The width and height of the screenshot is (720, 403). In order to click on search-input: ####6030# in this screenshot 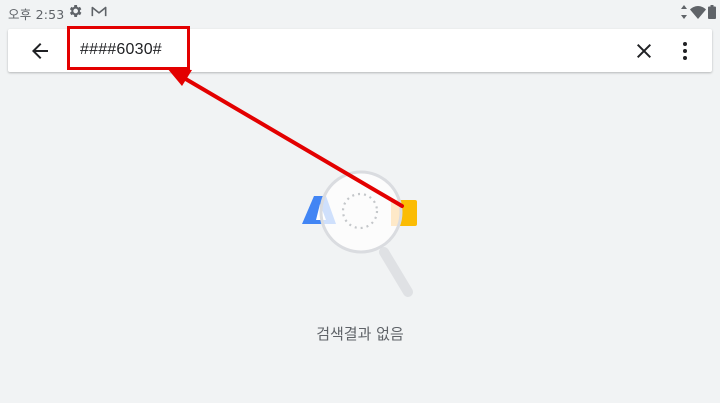, I will do `click(121, 50)`.